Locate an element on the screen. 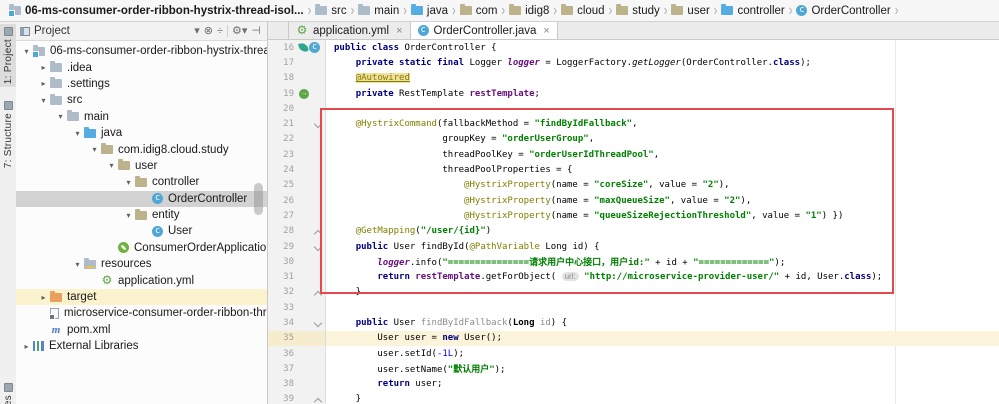  tree-item-java: ▾ java is located at coordinates (141, 133).